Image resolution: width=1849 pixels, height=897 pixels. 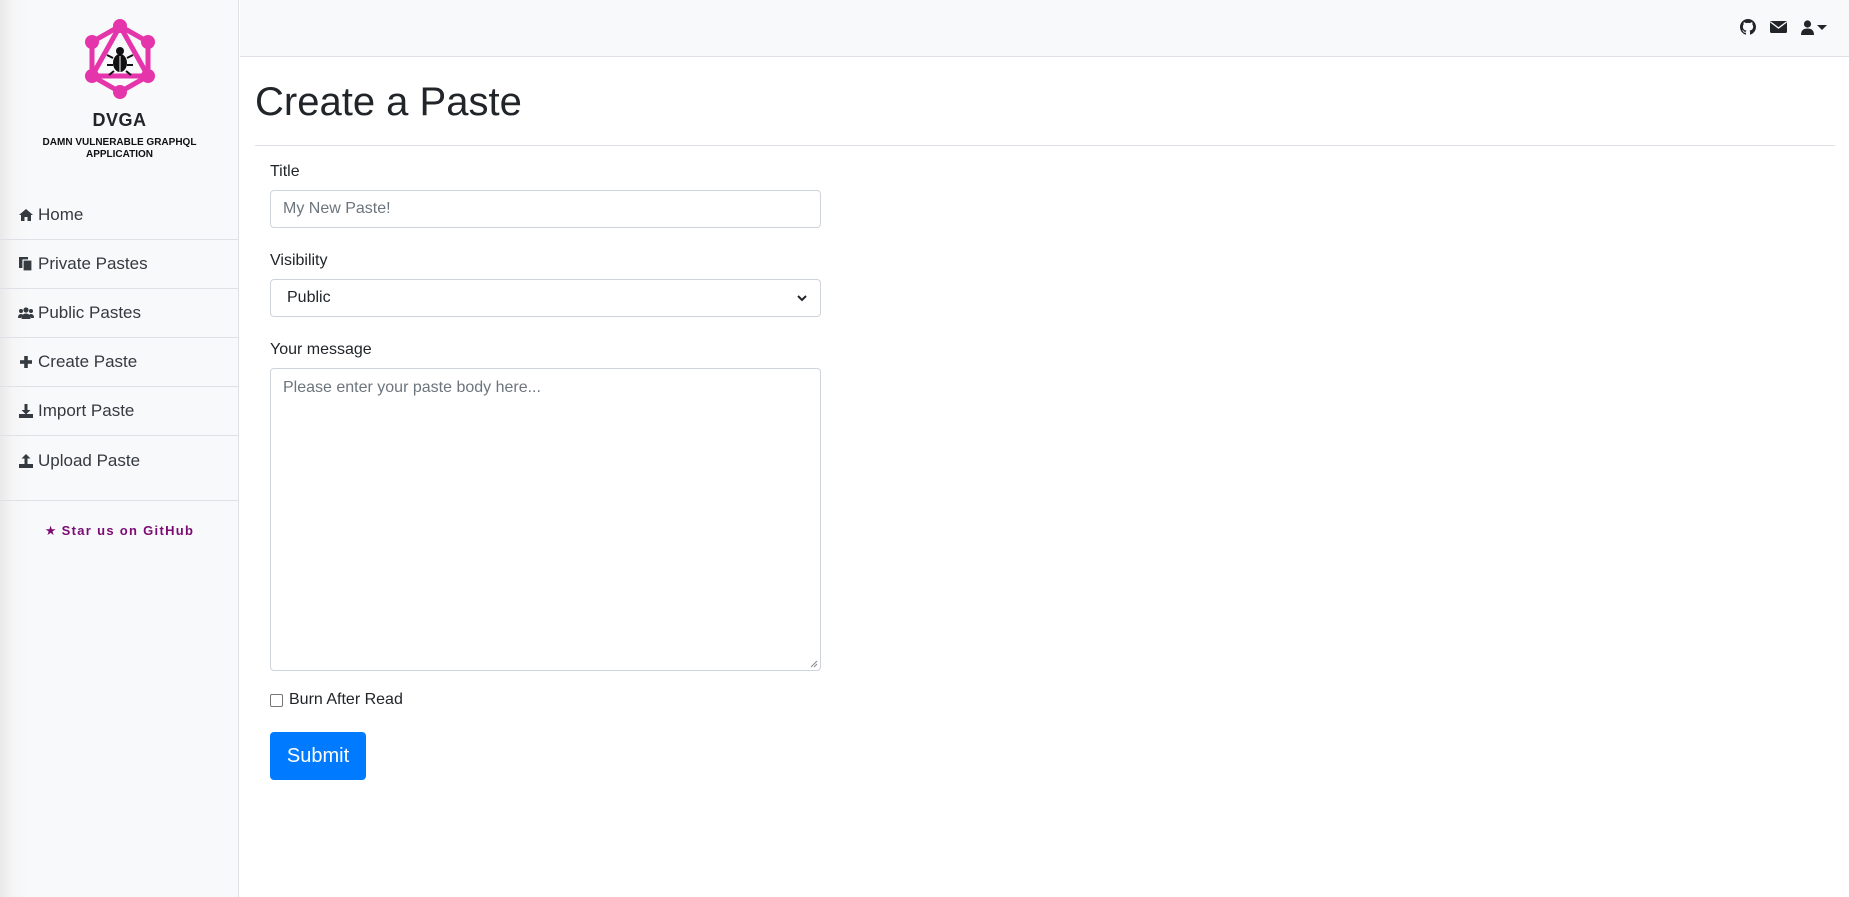 I want to click on sidebar-item-label: Home, so click(x=61, y=214).